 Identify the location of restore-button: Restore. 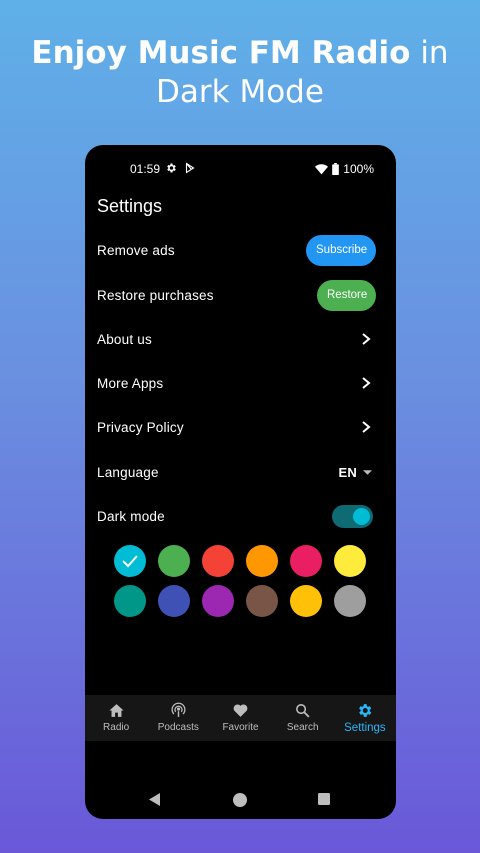
(346, 295).